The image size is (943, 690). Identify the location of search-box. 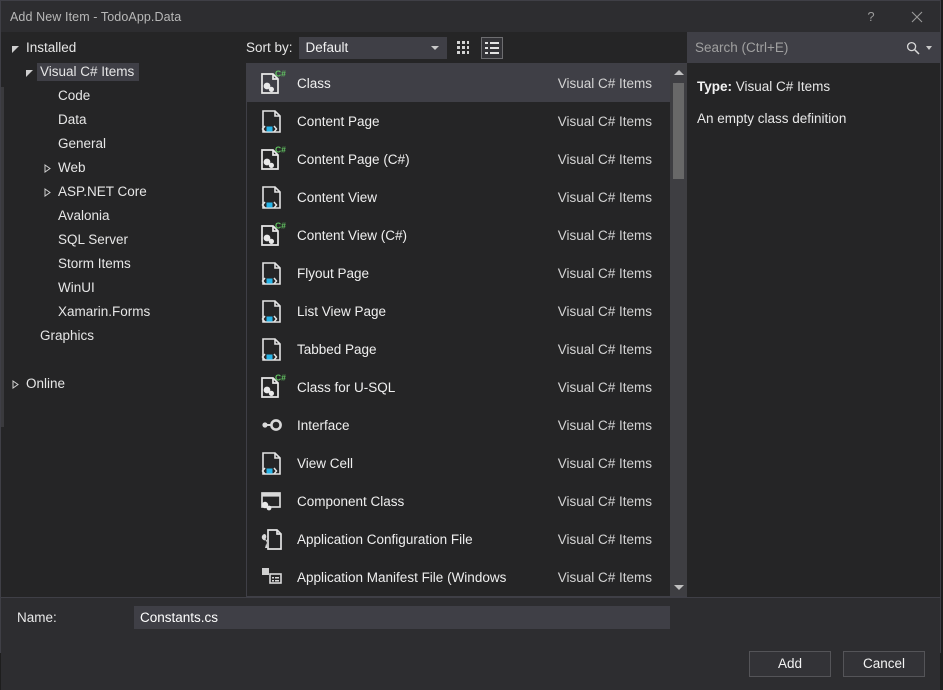
(813, 47).